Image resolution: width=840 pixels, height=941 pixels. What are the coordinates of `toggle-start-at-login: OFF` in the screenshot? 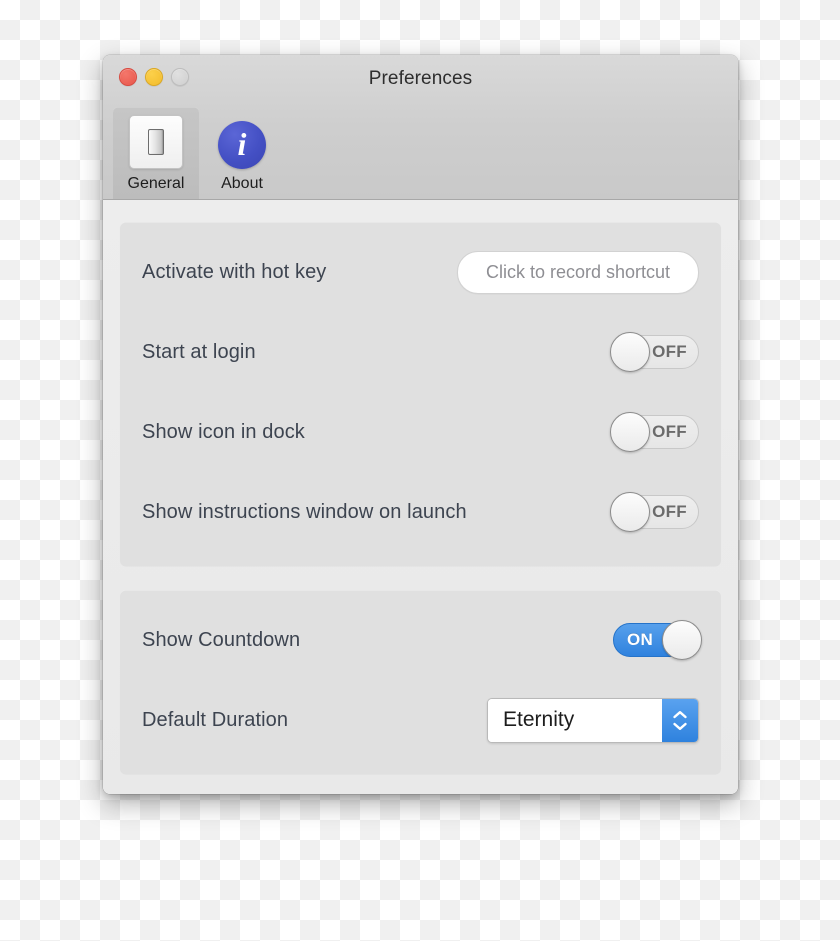 It's located at (654, 352).